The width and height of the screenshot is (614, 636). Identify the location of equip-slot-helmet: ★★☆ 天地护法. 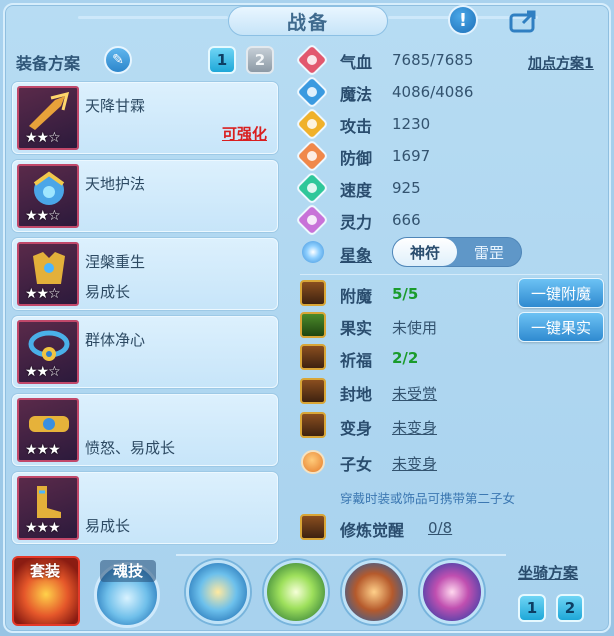
(145, 196).